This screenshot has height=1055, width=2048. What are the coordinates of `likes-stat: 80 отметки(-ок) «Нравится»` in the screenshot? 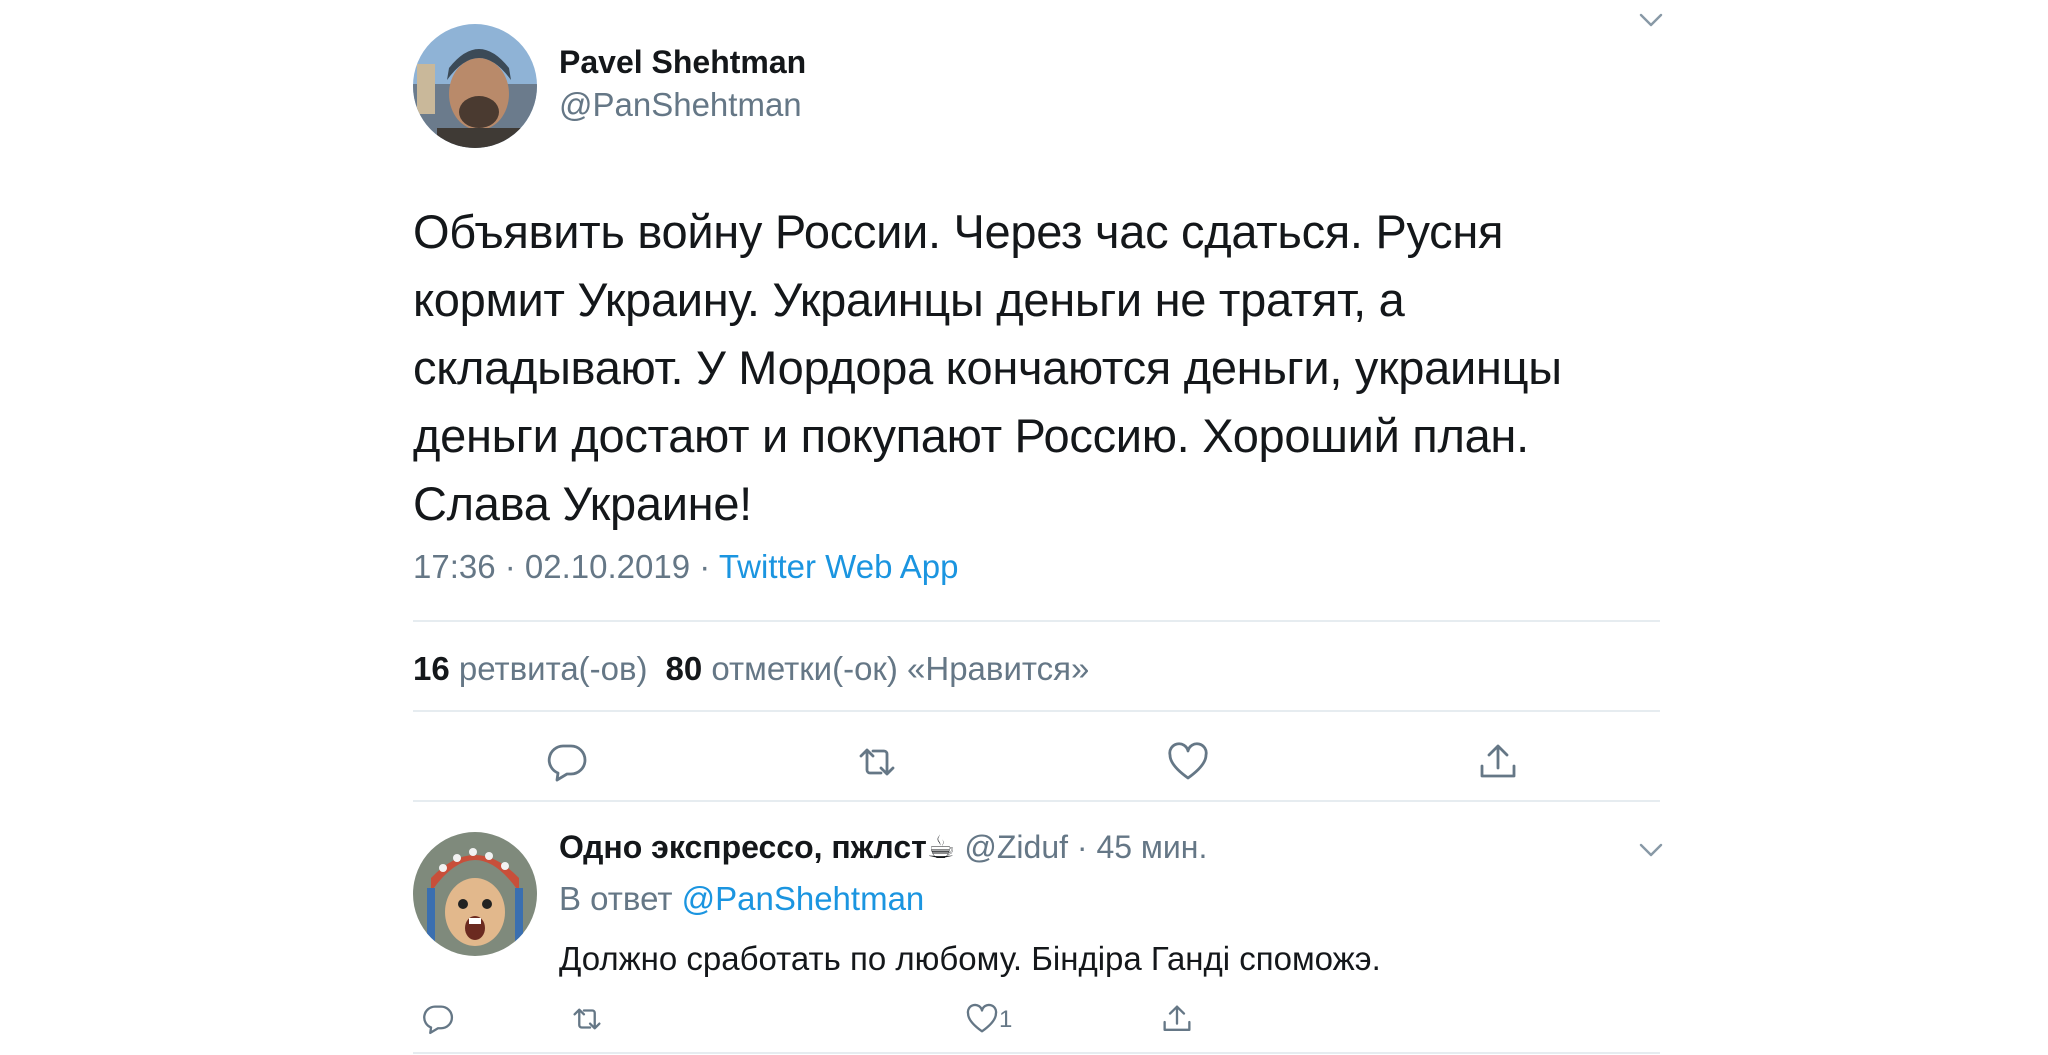 It's located at (878, 668).